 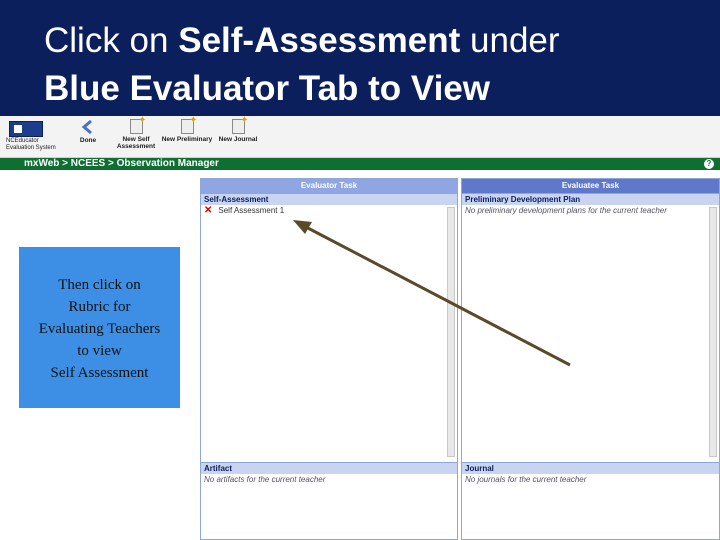 I want to click on callout-line: Self Assessment, so click(x=99, y=373).